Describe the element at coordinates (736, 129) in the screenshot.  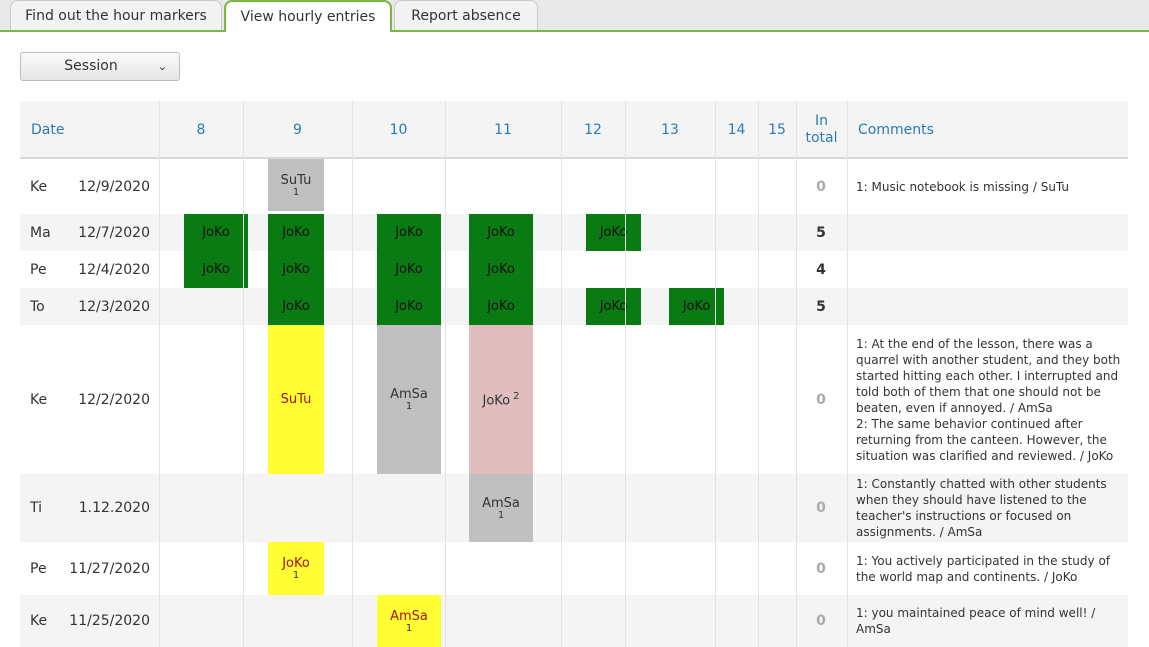
I see `header-hour-14: 14` at that location.